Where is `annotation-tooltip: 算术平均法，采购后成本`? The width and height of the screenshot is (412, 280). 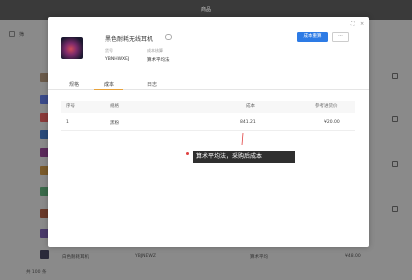 annotation-tooltip: 算术平均法，采购后成本 is located at coordinates (244, 157).